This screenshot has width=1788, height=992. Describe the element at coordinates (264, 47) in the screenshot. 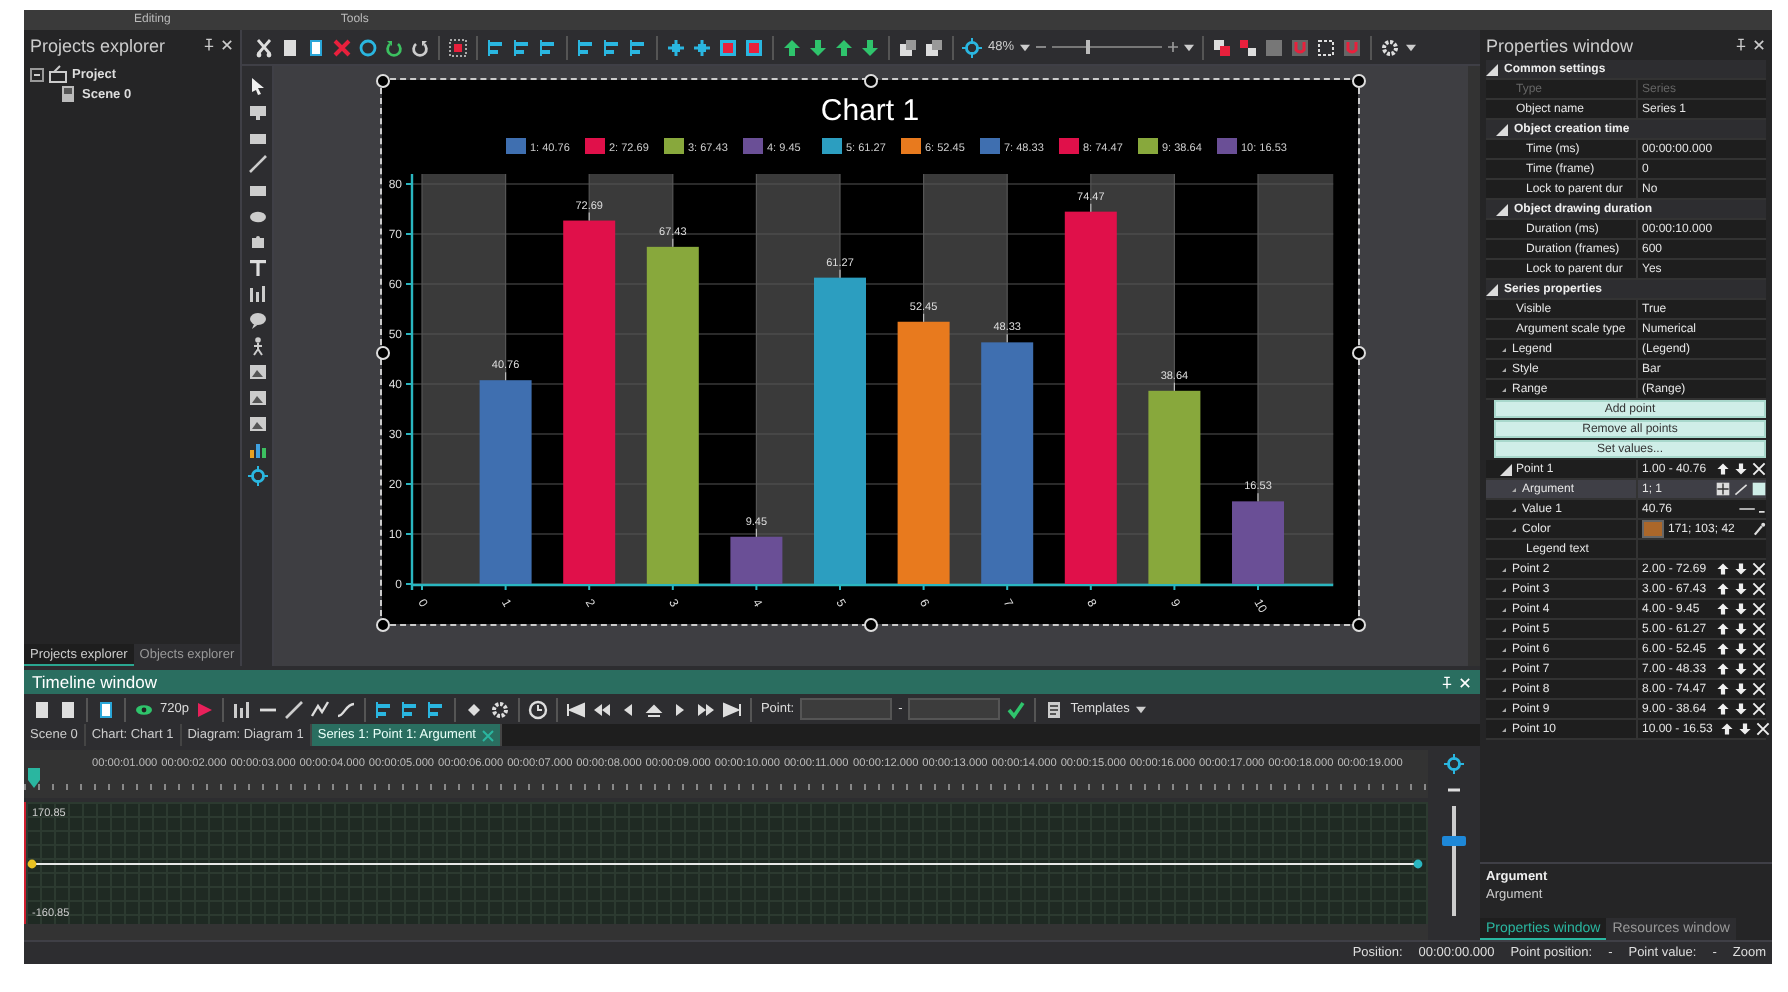

I see `scissors-icon` at that location.